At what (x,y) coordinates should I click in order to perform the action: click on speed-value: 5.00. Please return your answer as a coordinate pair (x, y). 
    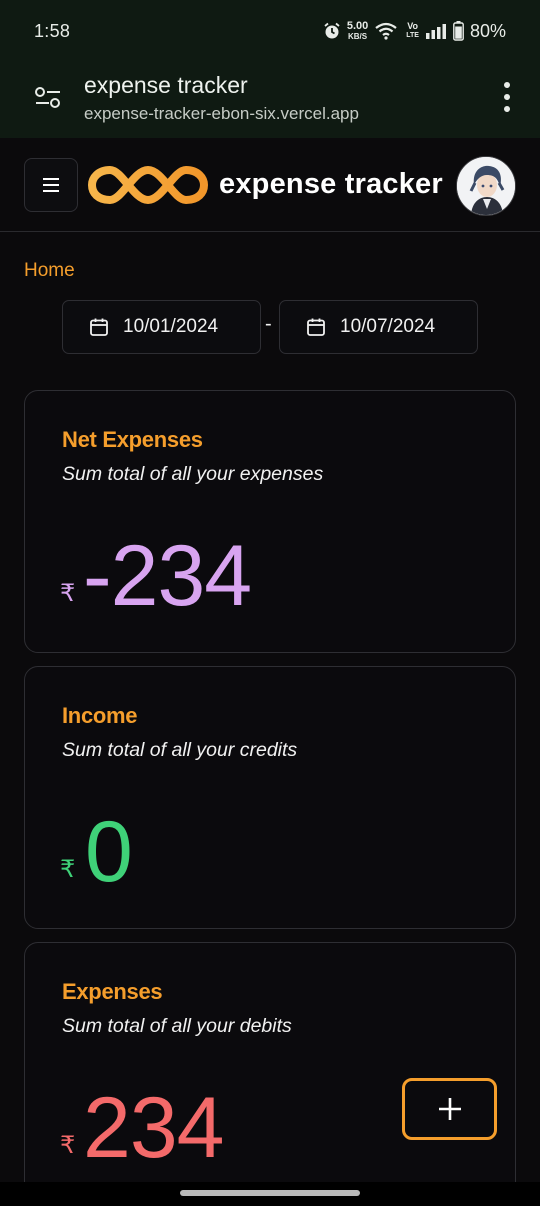
    Looking at the image, I should click on (357, 26).